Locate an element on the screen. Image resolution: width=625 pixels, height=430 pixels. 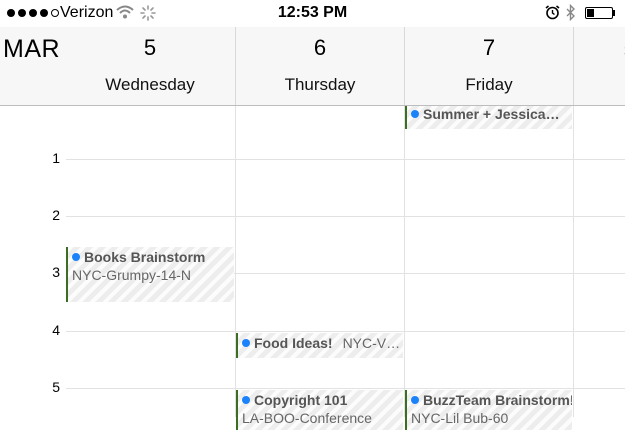
event-buzzteam-brainstorm: BuzzTeam Brainstorm! NYC-Lil Bub-60 is located at coordinates (488, 410).